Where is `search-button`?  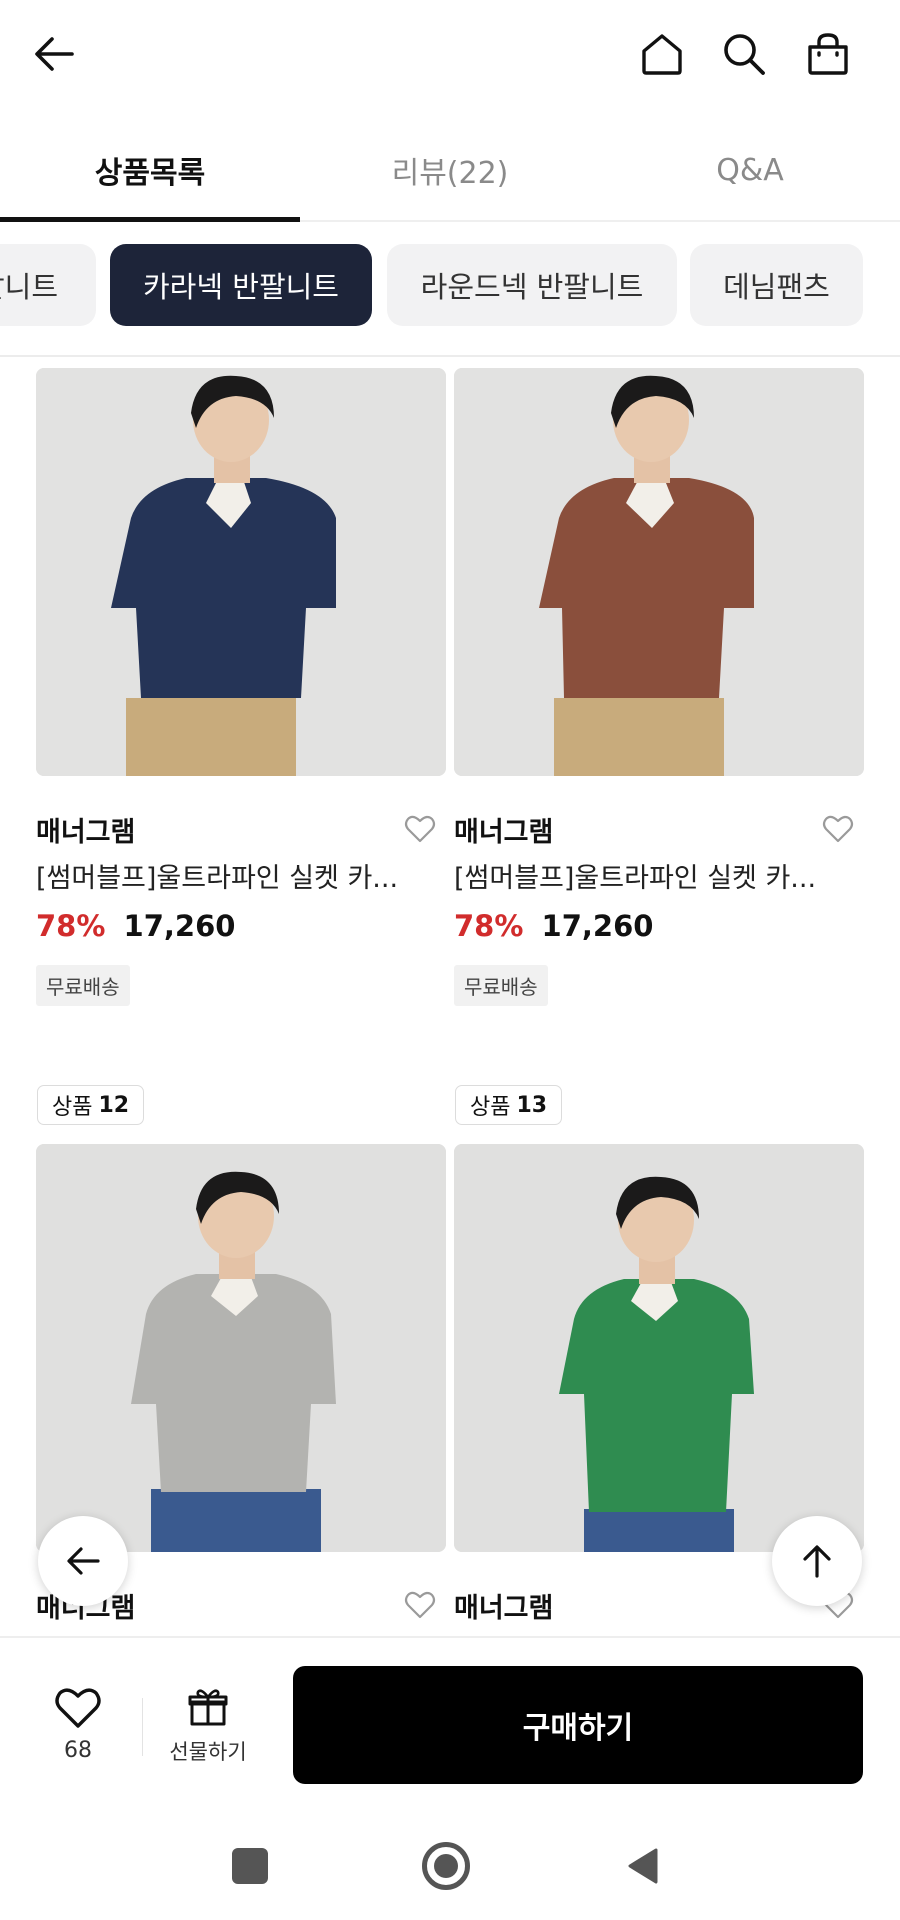
search-button is located at coordinates (744, 54).